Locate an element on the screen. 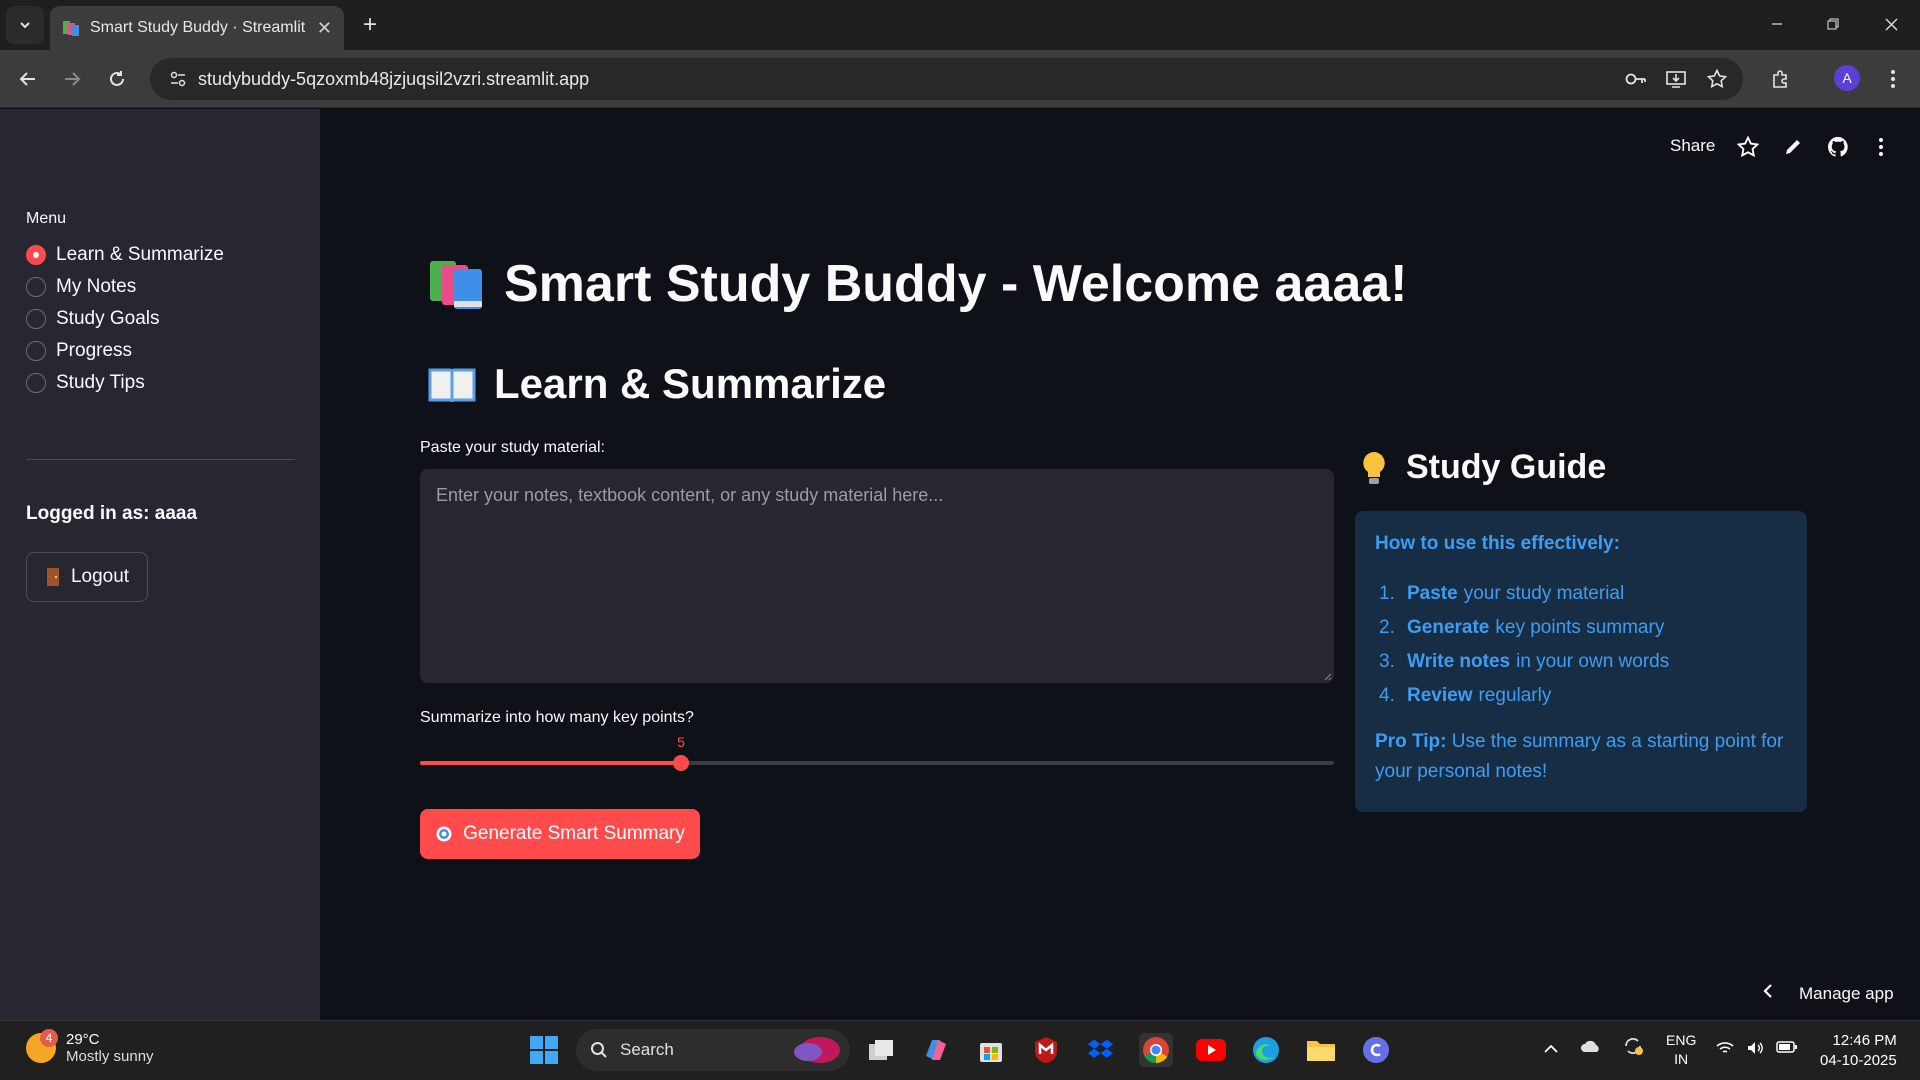  file-explorer-icon is located at coordinates (1321, 1050).